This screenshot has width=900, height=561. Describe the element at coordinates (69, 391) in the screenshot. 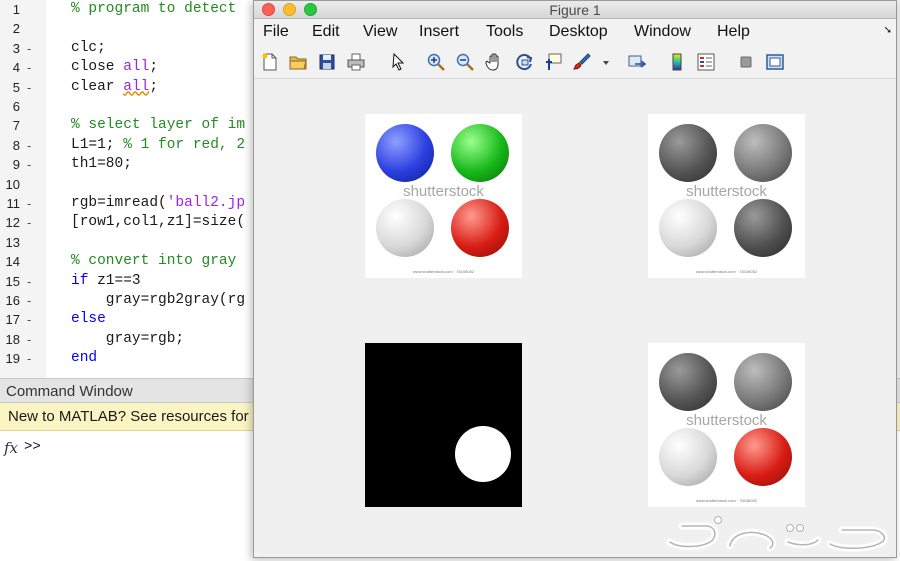

I see `command-window-title: Command Window` at that location.